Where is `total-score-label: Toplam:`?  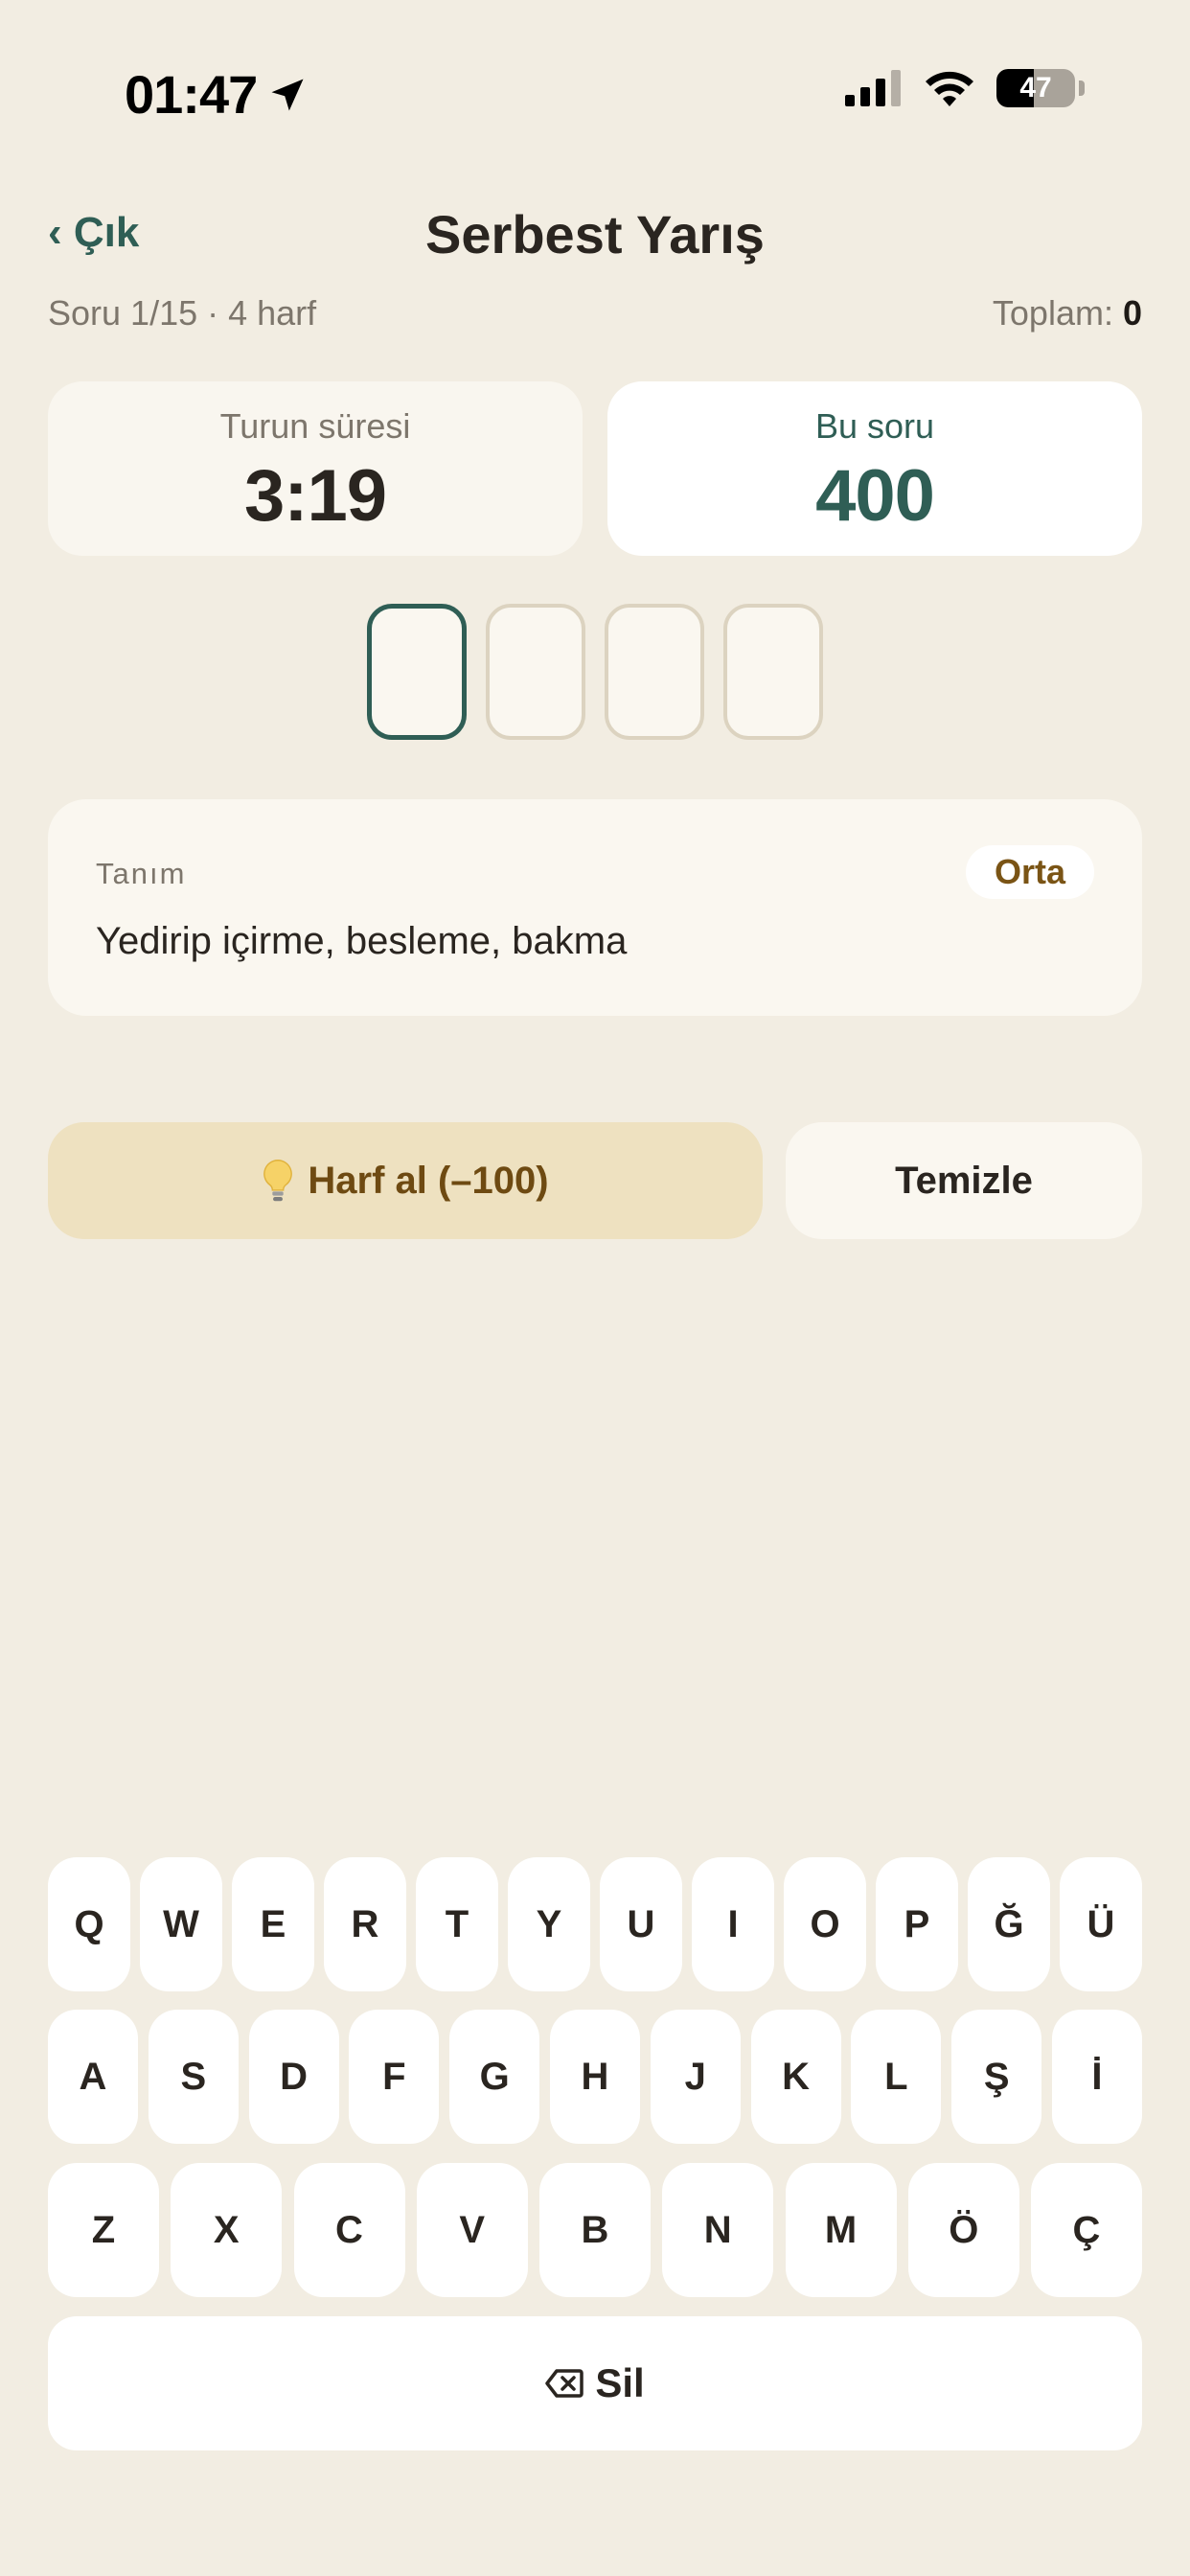 total-score-label: Toplam: is located at coordinates (1058, 313).